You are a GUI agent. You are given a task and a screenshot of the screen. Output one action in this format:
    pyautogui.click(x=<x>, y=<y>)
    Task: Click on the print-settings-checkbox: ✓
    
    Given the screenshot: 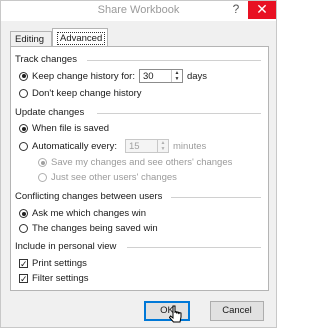 What is the action you would take?
    pyautogui.click(x=23, y=264)
    